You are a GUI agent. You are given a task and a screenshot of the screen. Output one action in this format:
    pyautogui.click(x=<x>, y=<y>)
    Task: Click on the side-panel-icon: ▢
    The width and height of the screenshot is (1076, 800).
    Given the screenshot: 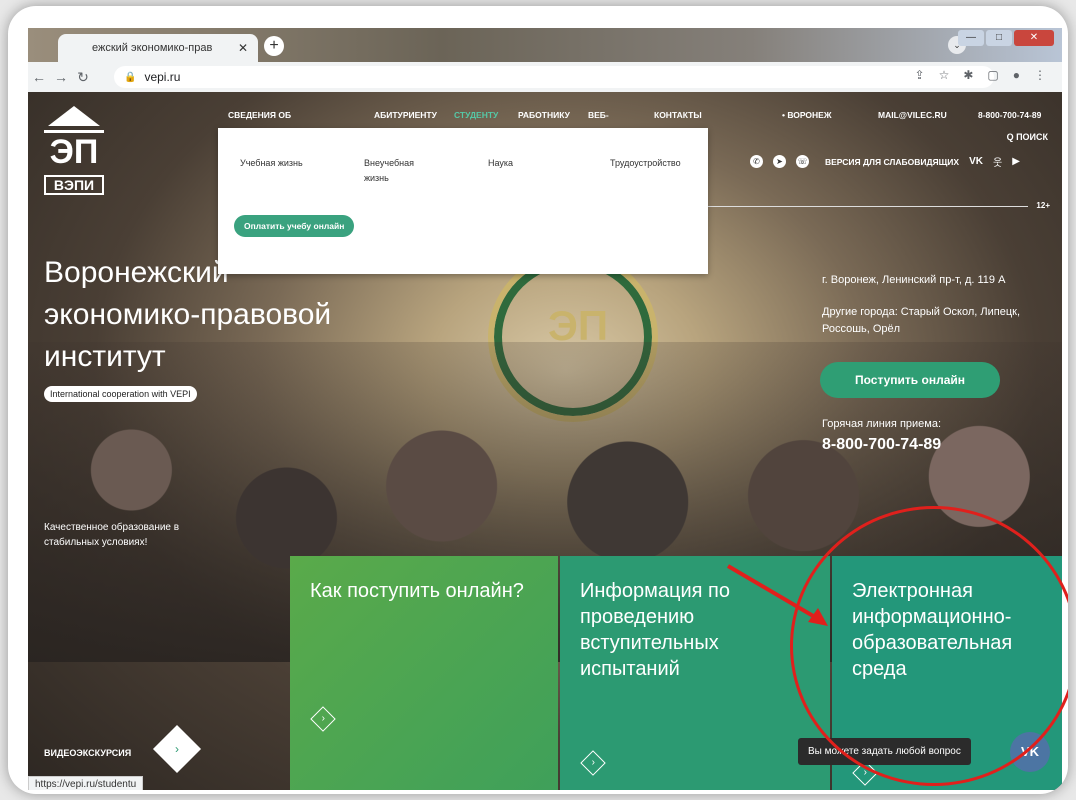 What is the action you would take?
    pyautogui.click(x=992, y=75)
    